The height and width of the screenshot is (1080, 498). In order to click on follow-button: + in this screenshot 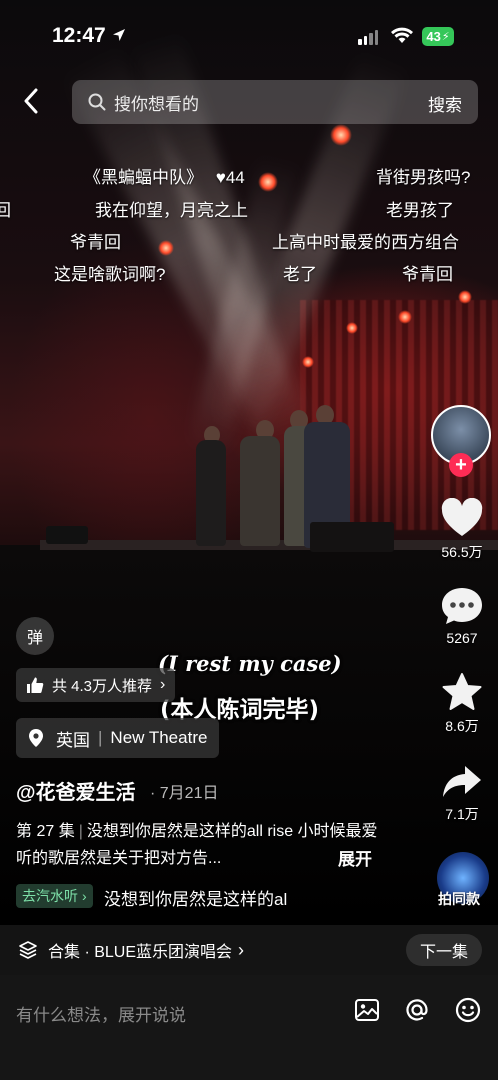, I will do `click(461, 465)`.